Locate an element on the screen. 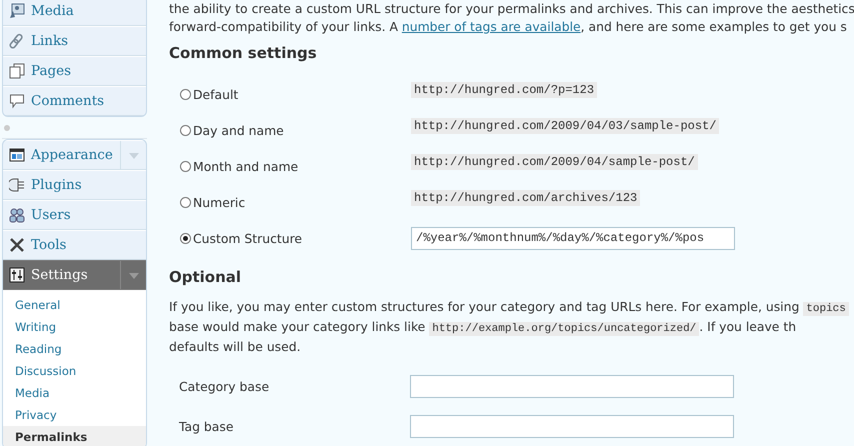  tags-link: number of tags are available is located at coordinates (491, 26).